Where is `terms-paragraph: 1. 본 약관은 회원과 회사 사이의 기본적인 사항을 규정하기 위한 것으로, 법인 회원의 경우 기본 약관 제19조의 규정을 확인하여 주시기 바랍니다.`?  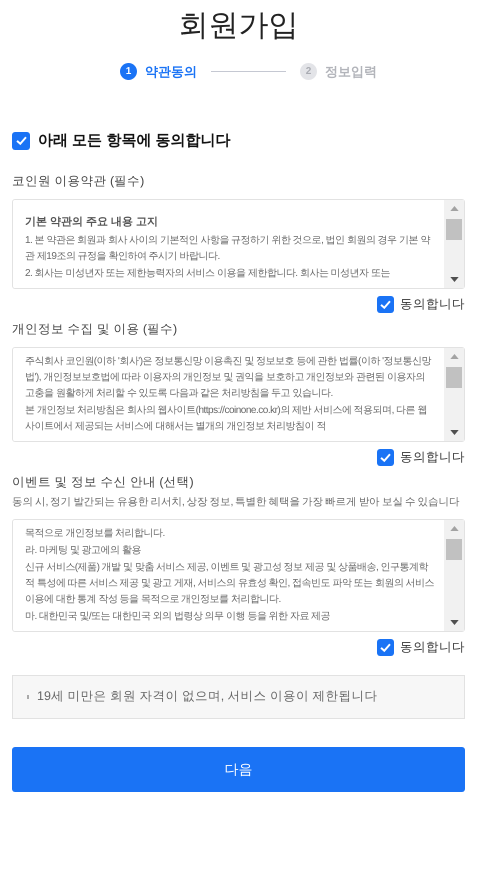
terms-paragraph: 1. 본 약관은 회원과 회사 사이의 기본적인 사항을 규정하기 위한 것으로, 법인 회원의 경우 기본 약관 제19조의 규정을 확인하여 주시기 바랍니다. is located at coordinates (228, 249).